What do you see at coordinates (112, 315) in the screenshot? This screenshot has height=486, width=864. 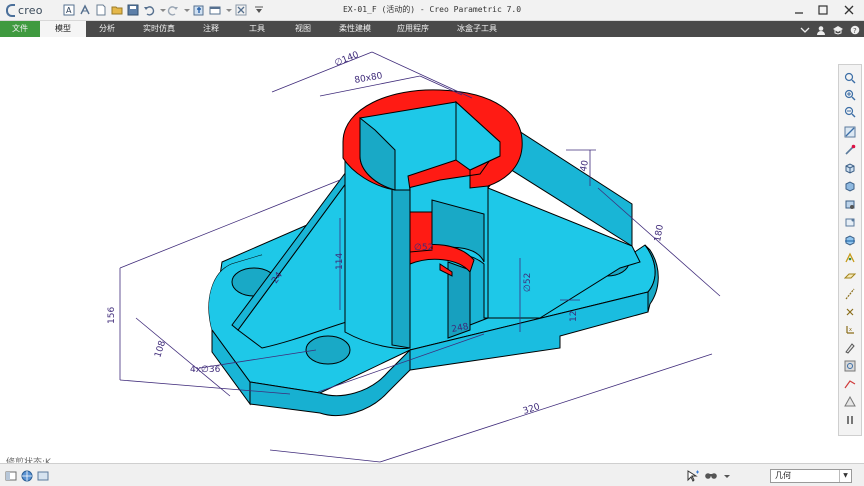 I see `dim-156: 156` at bounding box center [112, 315].